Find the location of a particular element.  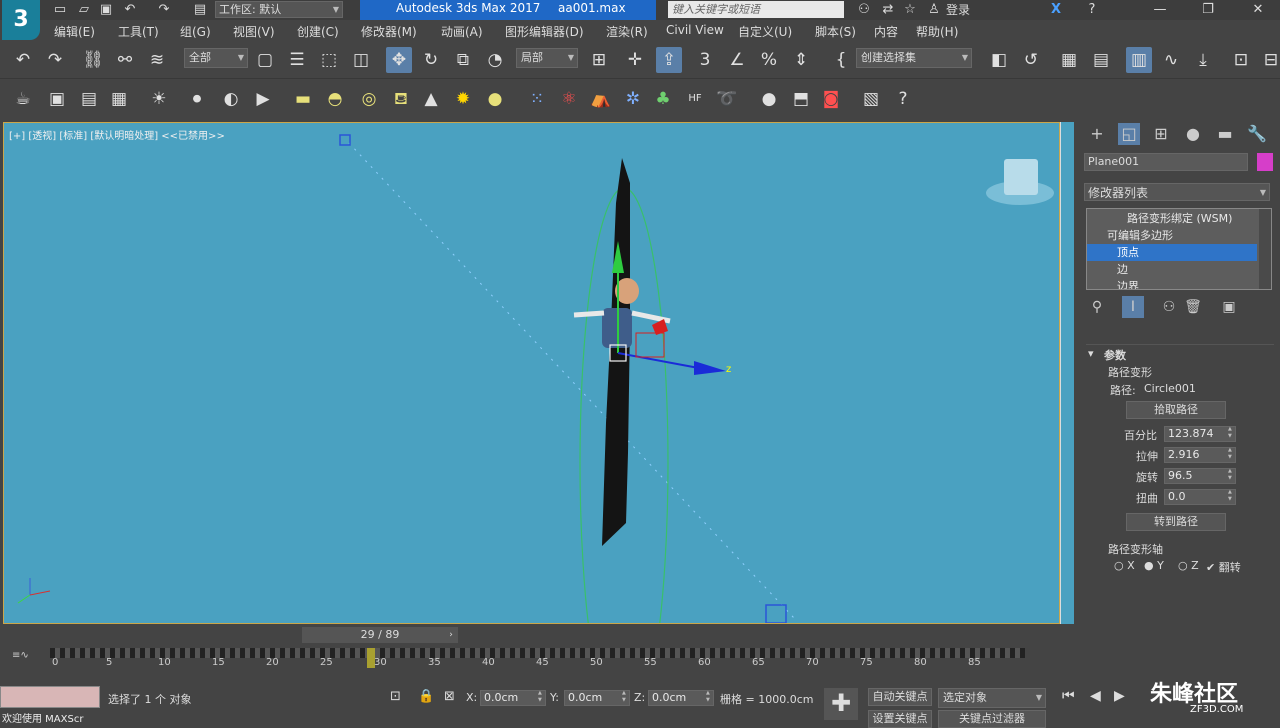

menu-tools: 工具(T) is located at coordinates (138, 31).